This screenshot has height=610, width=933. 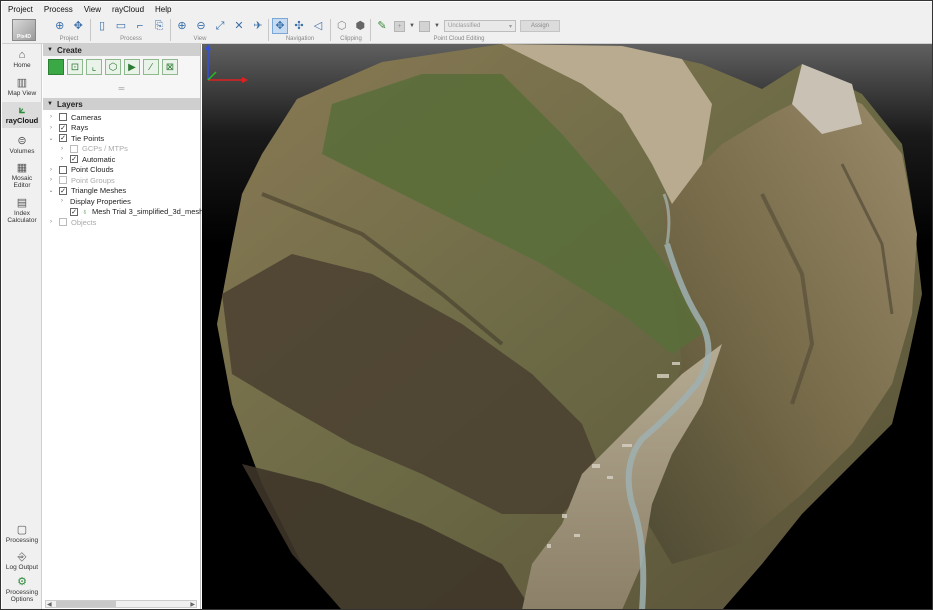 What do you see at coordinates (24, 30) in the screenshot?
I see `pix4d-logo: Pix4D` at bounding box center [24, 30].